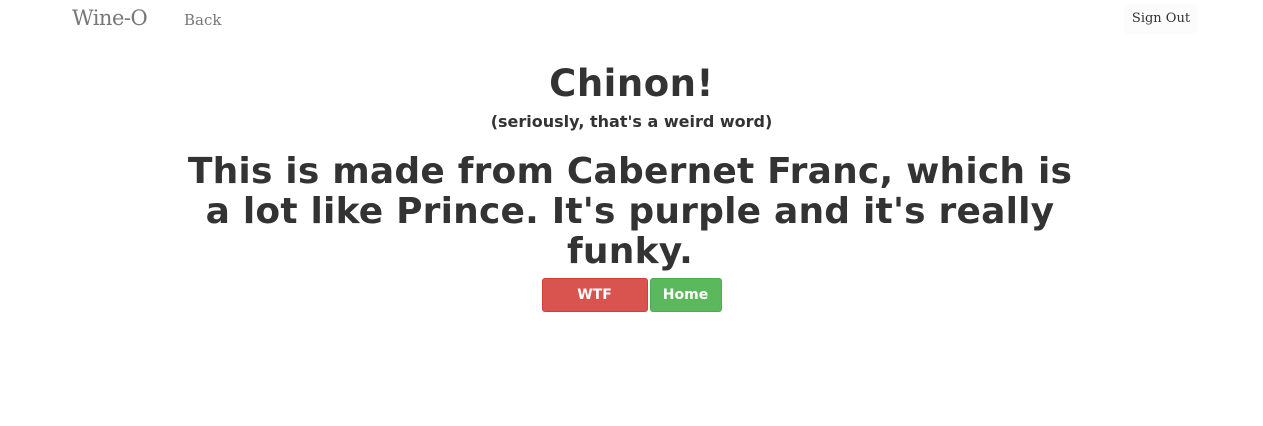 The image size is (1263, 426). Describe the element at coordinates (594, 306) in the screenshot. I see `wtf-again-button: WTF again` at that location.